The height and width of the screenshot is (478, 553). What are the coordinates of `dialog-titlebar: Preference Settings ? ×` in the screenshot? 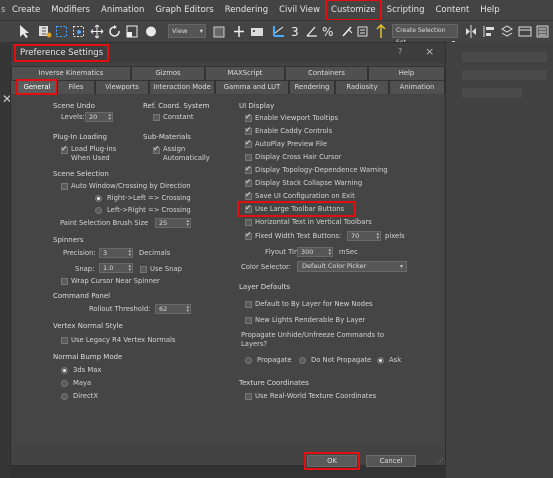 It's located at (228, 53).